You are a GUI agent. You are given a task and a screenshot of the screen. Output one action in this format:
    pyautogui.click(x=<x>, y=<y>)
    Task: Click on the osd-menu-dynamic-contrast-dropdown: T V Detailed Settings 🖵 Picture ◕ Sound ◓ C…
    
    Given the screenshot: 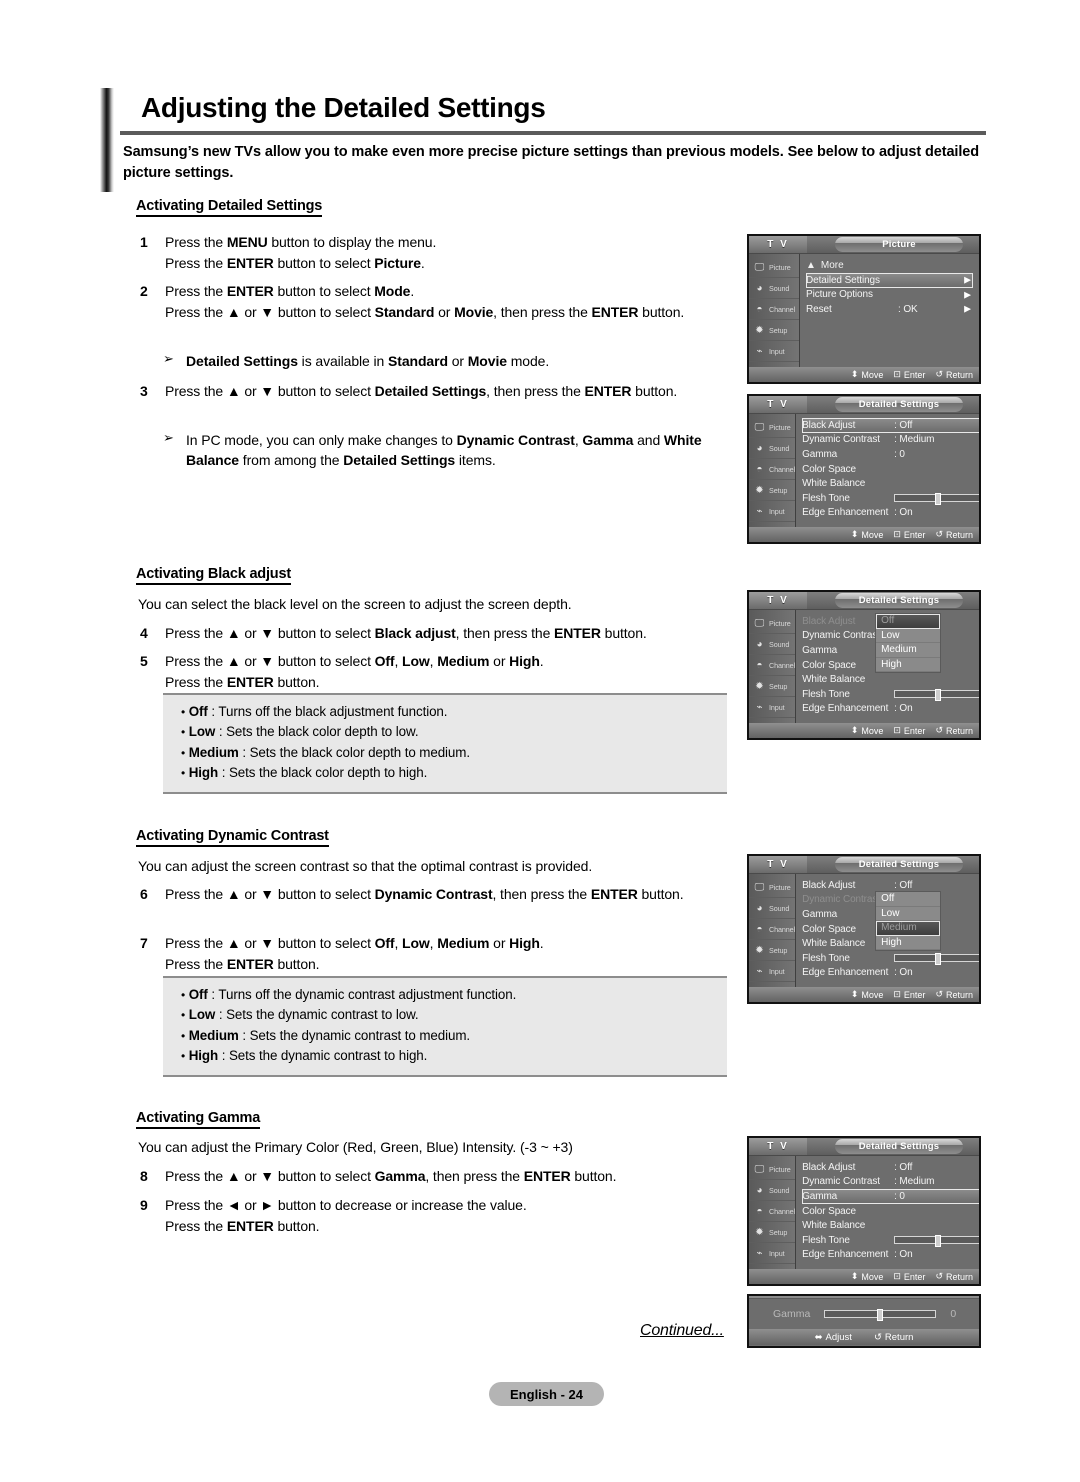 What is the action you would take?
    pyautogui.click(x=864, y=929)
    